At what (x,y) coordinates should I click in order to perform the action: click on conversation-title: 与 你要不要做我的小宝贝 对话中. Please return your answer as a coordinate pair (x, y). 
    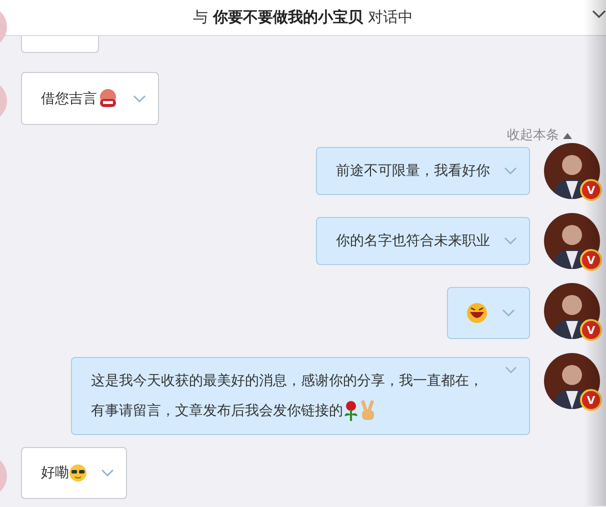
    Looking at the image, I should click on (303, 17).